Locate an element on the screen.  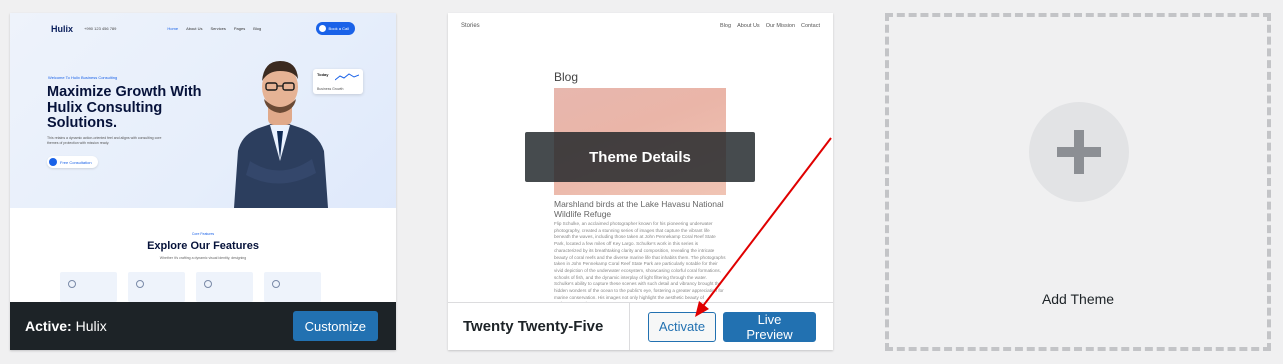
hulix-preview-eyebrow: Welcome To Hulix Business Consulting is located at coordinates (83, 77).